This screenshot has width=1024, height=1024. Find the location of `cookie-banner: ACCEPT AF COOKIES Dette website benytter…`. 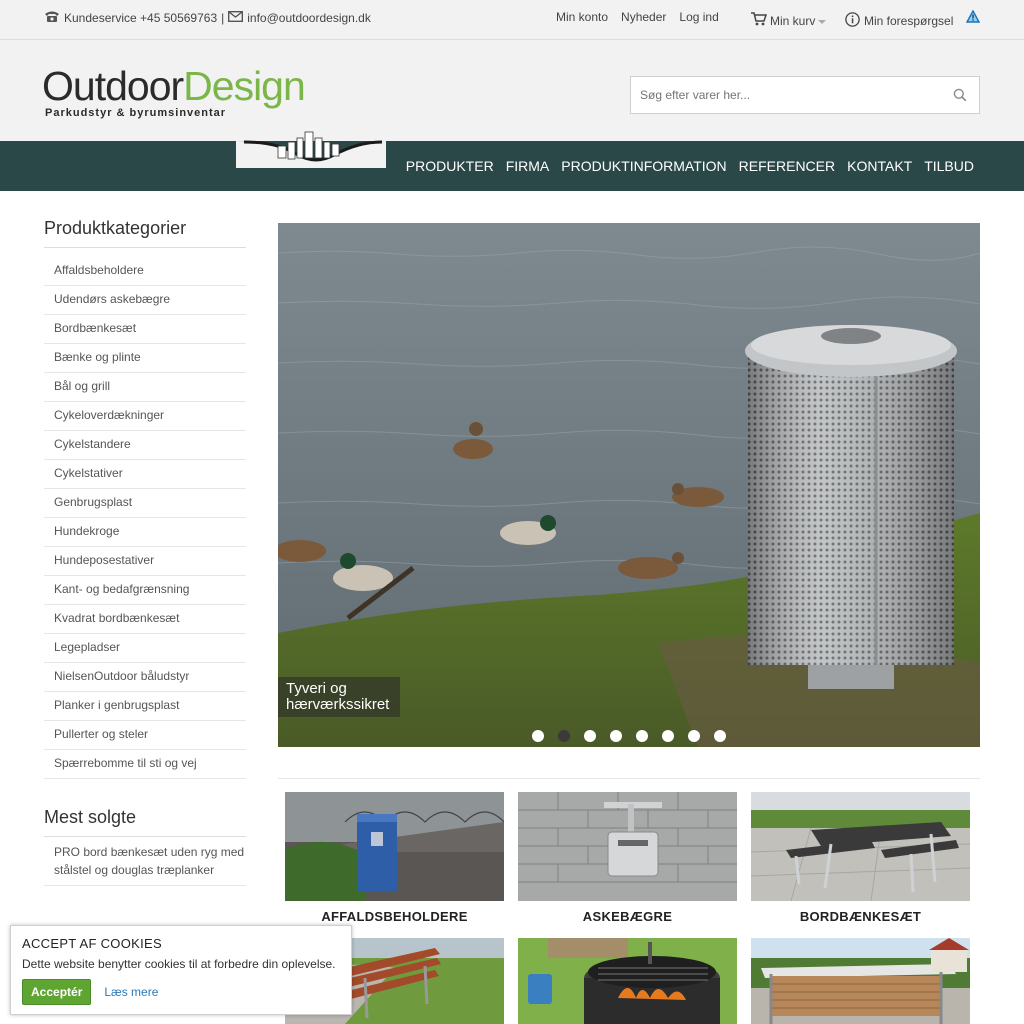

cookie-banner: ACCEPT AF COOKIES Dette website benytter… is located at coordinates (181, 970).